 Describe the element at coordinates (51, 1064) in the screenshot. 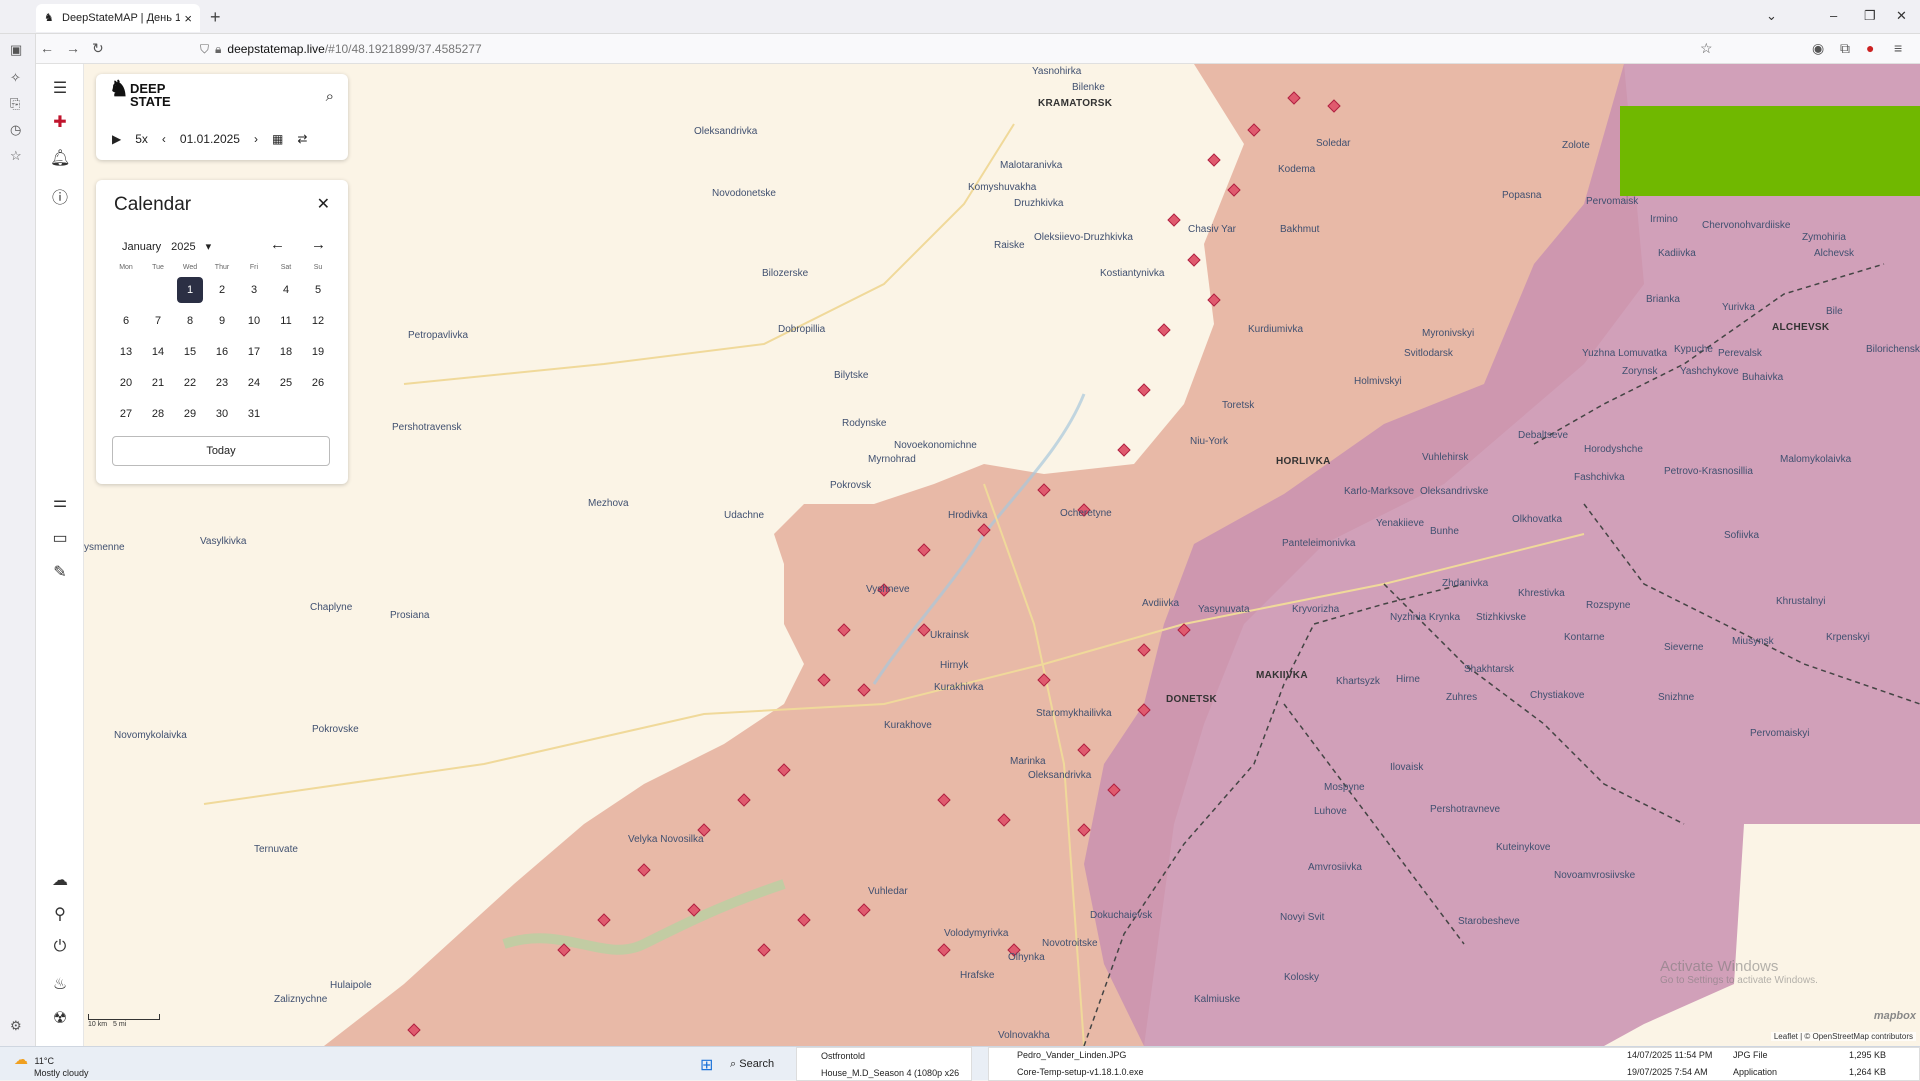

I see `weather-widget: ☁ 11°C Mostly cloudy` at that location.